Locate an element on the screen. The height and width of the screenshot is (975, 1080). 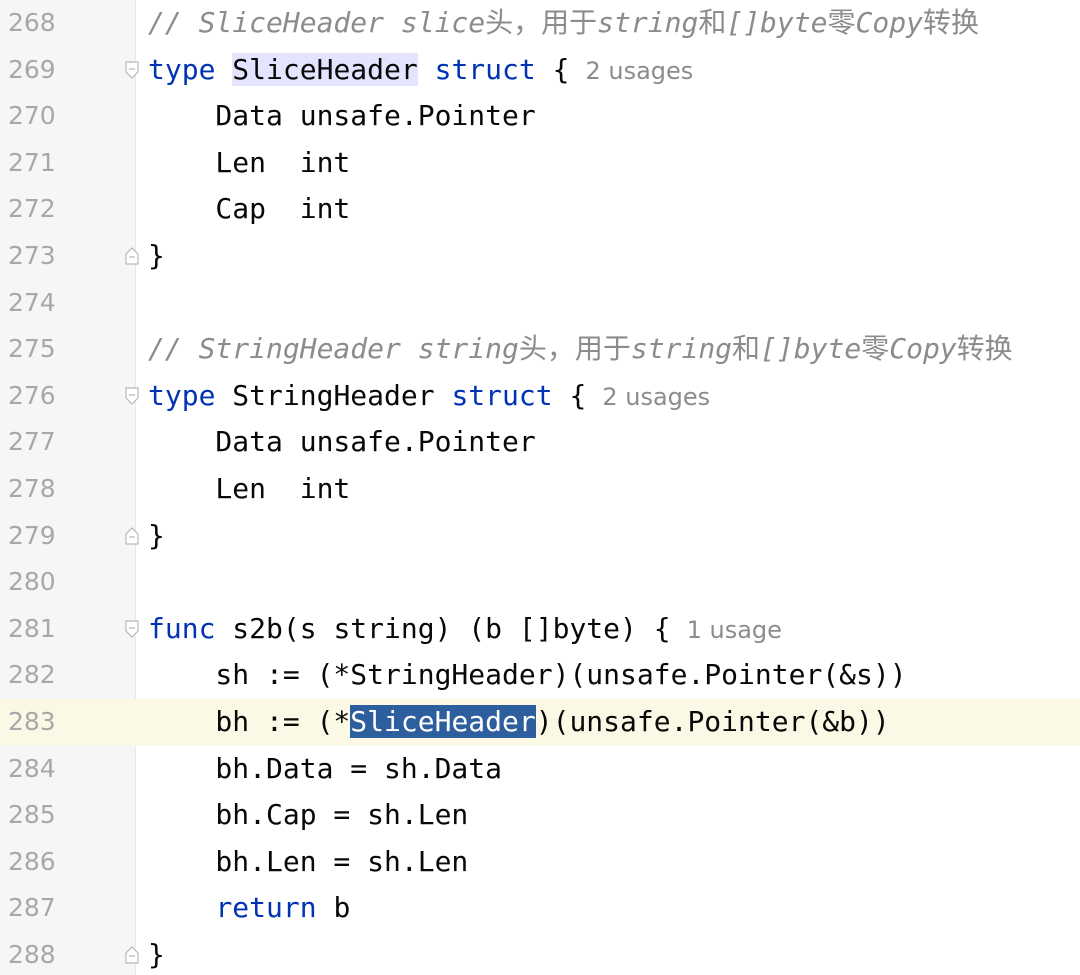
comment: Copy is located at coordinates (889, 22).